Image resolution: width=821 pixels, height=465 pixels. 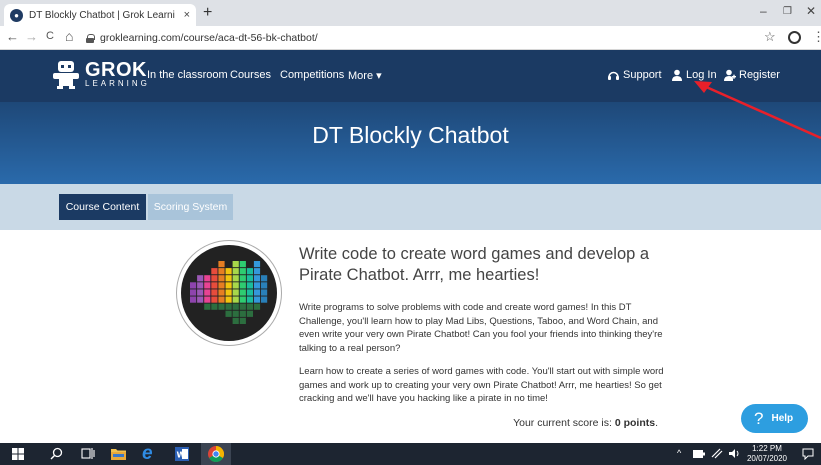 What do you see at coordinates (770, 37) in the screenshot?
I see `bookmark-star-icon: ☆` at bounding box center [770, 37].